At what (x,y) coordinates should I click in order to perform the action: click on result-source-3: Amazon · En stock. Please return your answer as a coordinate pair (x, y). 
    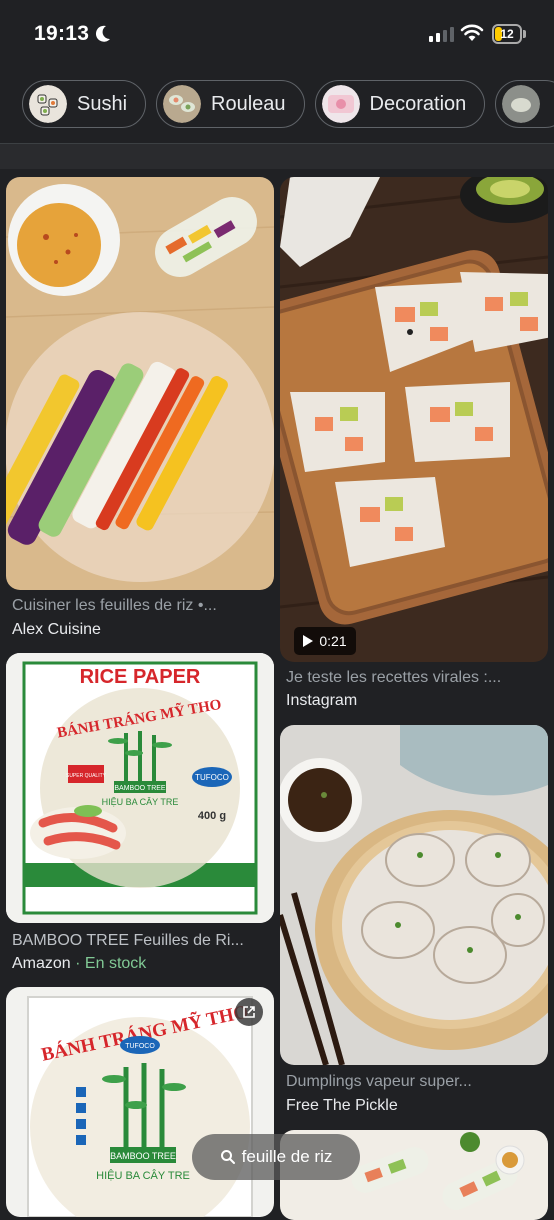
    Looking at the image, I should click on (79, 964).